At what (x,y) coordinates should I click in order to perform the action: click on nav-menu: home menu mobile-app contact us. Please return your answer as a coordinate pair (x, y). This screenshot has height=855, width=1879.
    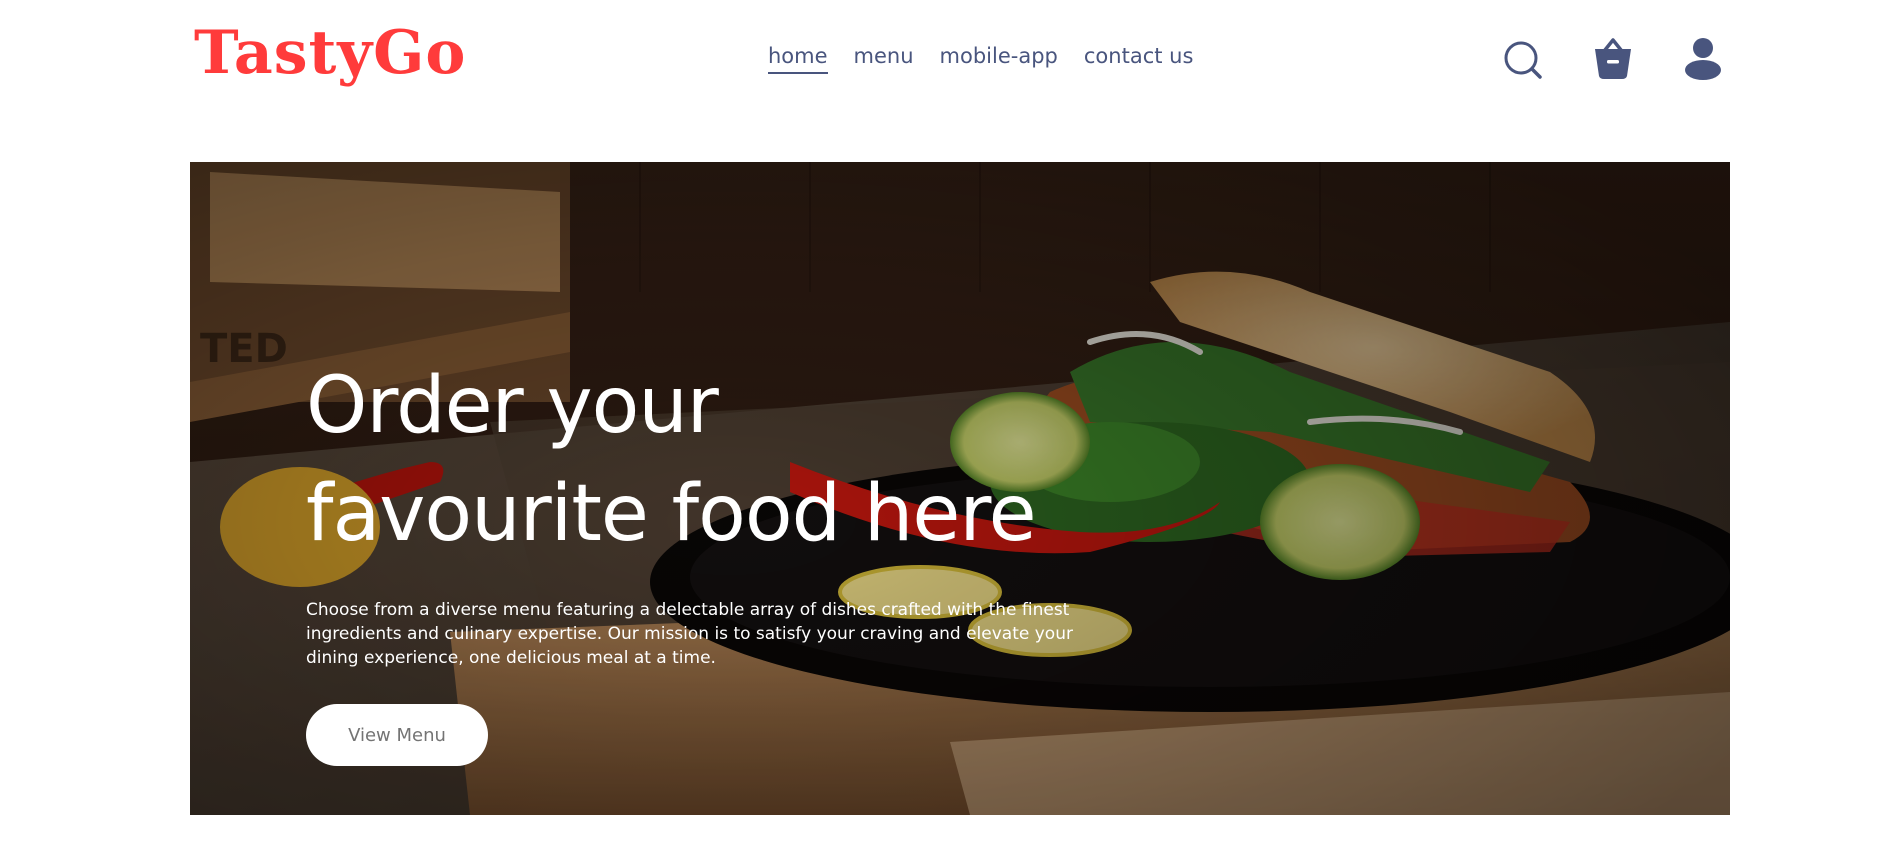
    Looking at the image, I should click on (980, 59).